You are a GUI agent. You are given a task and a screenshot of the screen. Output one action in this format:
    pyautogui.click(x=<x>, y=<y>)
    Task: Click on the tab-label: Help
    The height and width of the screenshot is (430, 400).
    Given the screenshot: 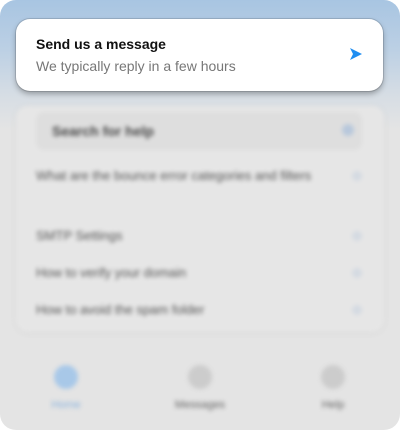 What is the action you would take?
    pyautogui.click(x=333, y=405)
    